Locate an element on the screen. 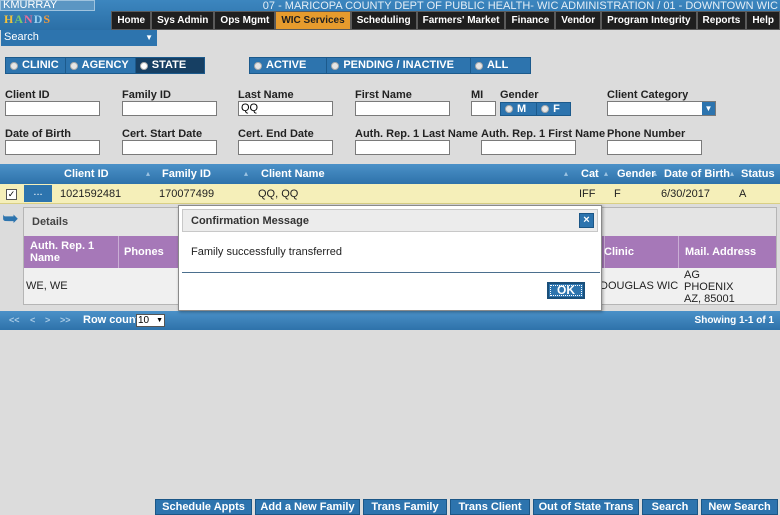 The height and width of the screenshot is (515, 780). col-client-name: Client Name is located at coordinates (293, 174).